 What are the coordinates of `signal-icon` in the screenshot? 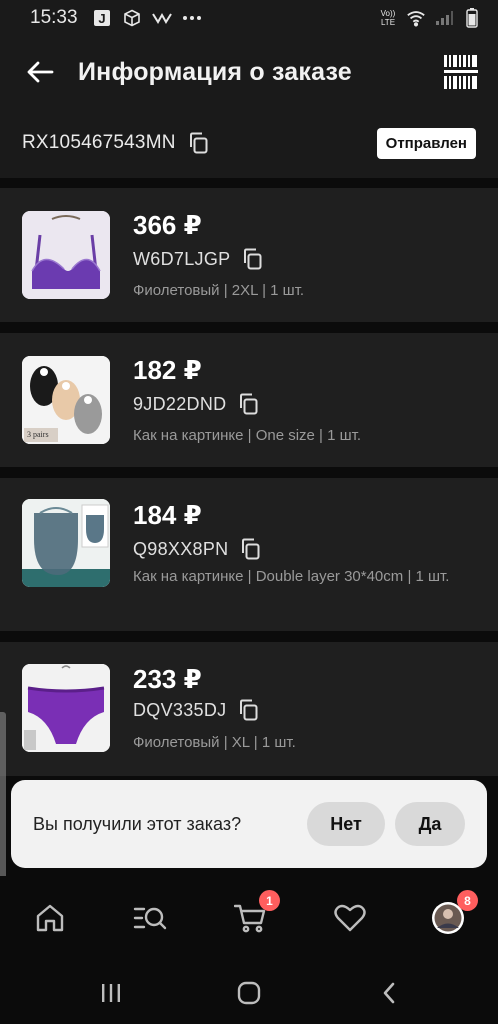 It's located at (444, 18).